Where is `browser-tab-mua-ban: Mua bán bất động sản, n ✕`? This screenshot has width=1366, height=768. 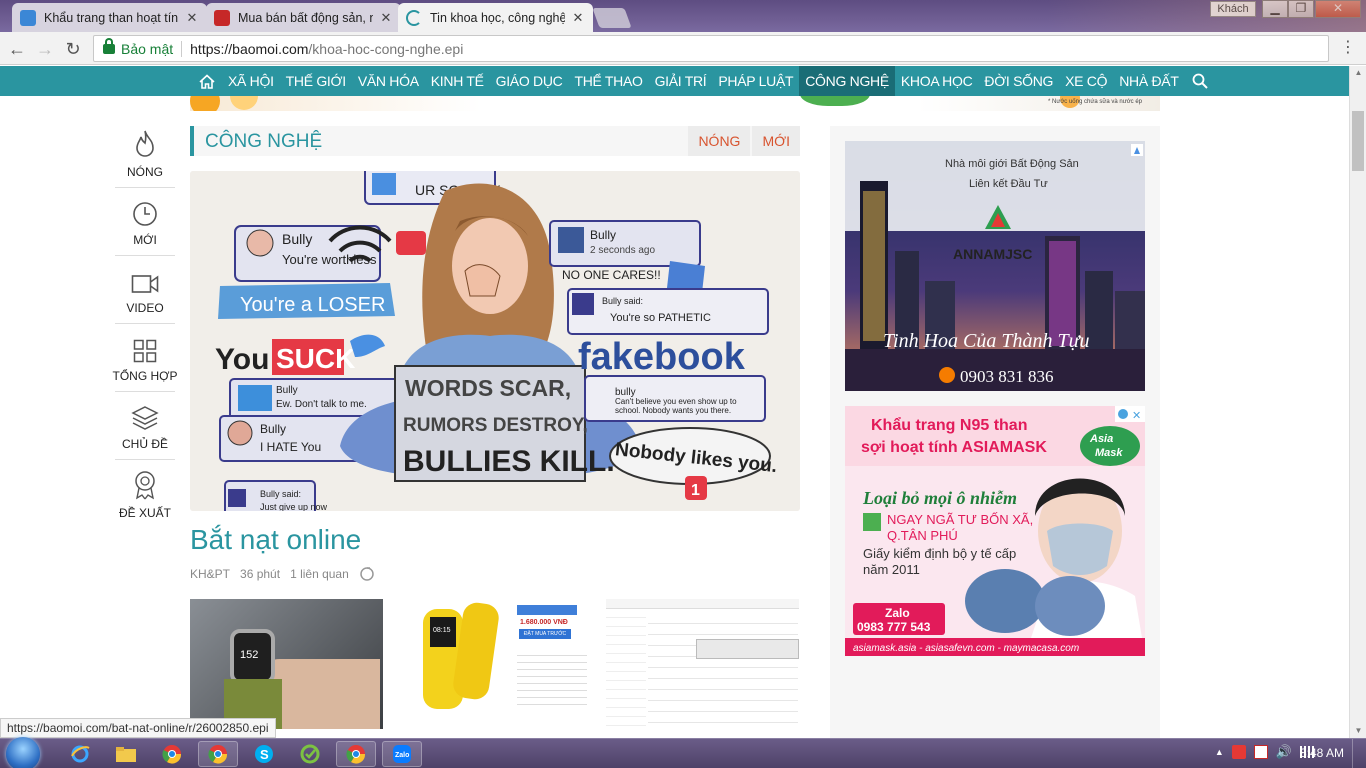 browser-tab-mua-ban: Mua bán bất động sản, n ✕ is located at coordinates (303, 17).